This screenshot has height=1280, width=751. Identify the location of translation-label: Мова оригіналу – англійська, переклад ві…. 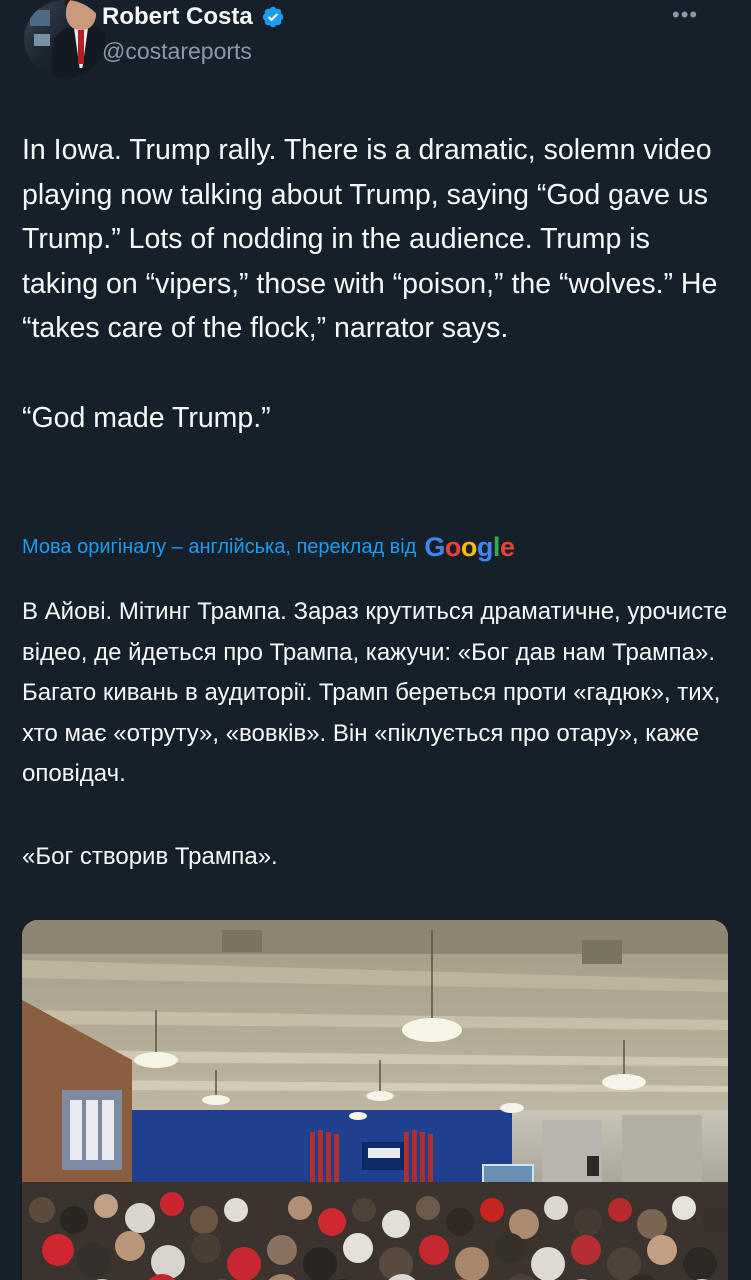
(219, 547).